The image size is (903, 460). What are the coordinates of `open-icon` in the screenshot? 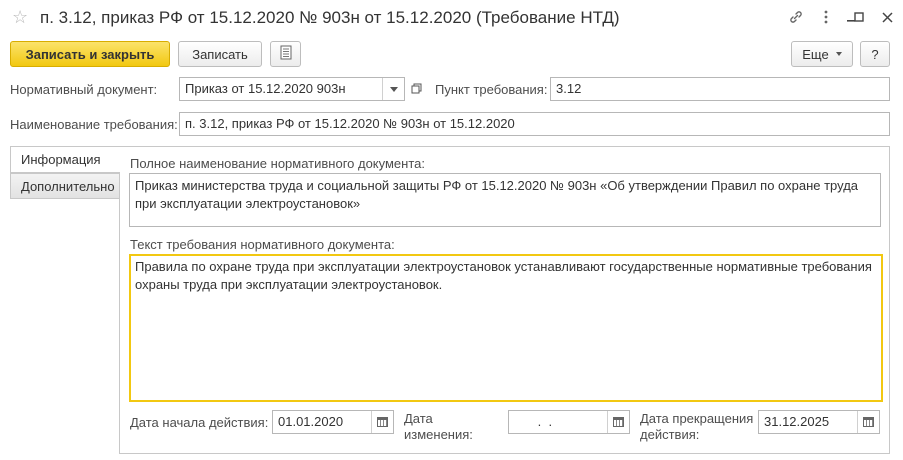 It's located at (416, 89).